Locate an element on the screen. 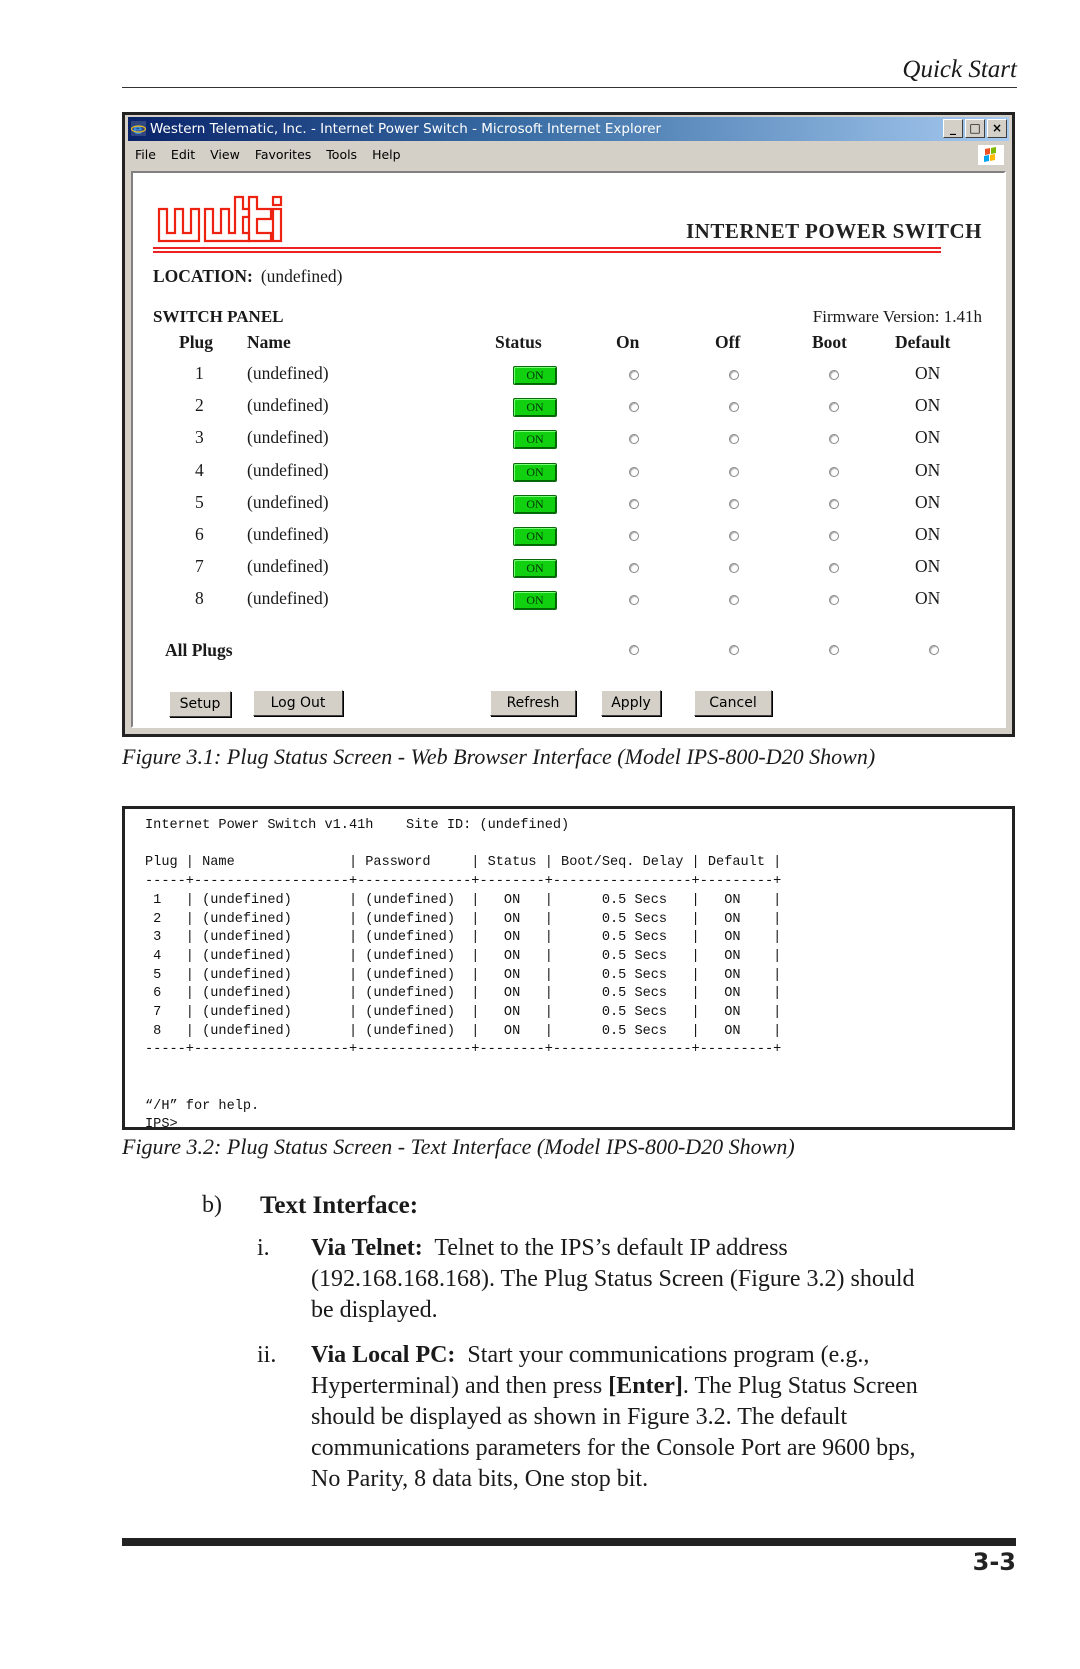 The image size is (1080, 1669). wti-logo: wti is located at coordinates (220, 219).